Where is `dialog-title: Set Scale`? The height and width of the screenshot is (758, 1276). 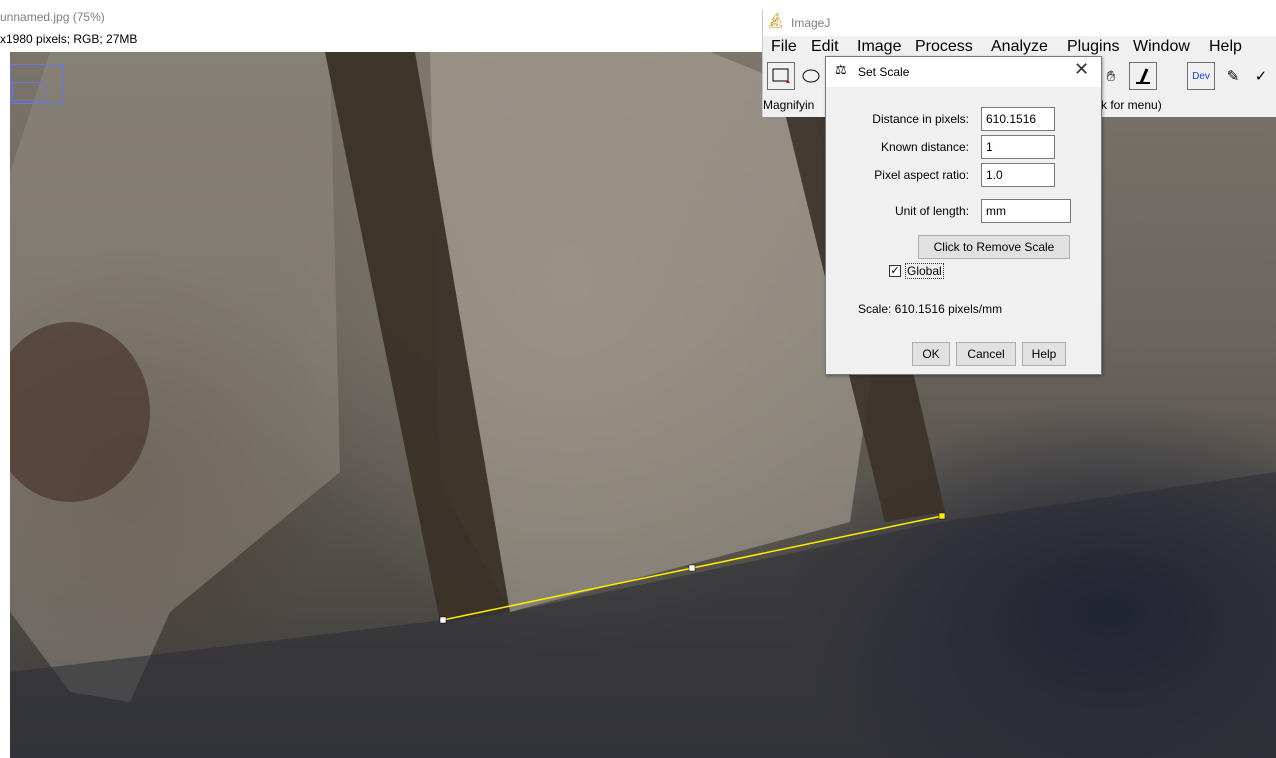
dialog-title: Set Scale is located at coordinates (884, 72).